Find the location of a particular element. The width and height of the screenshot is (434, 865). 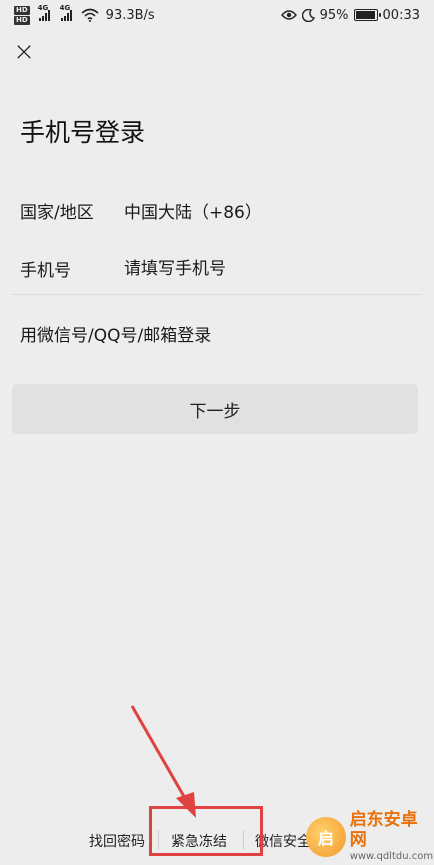

watermark-title: 启东安卓网 is located at coordinates (383, 830).